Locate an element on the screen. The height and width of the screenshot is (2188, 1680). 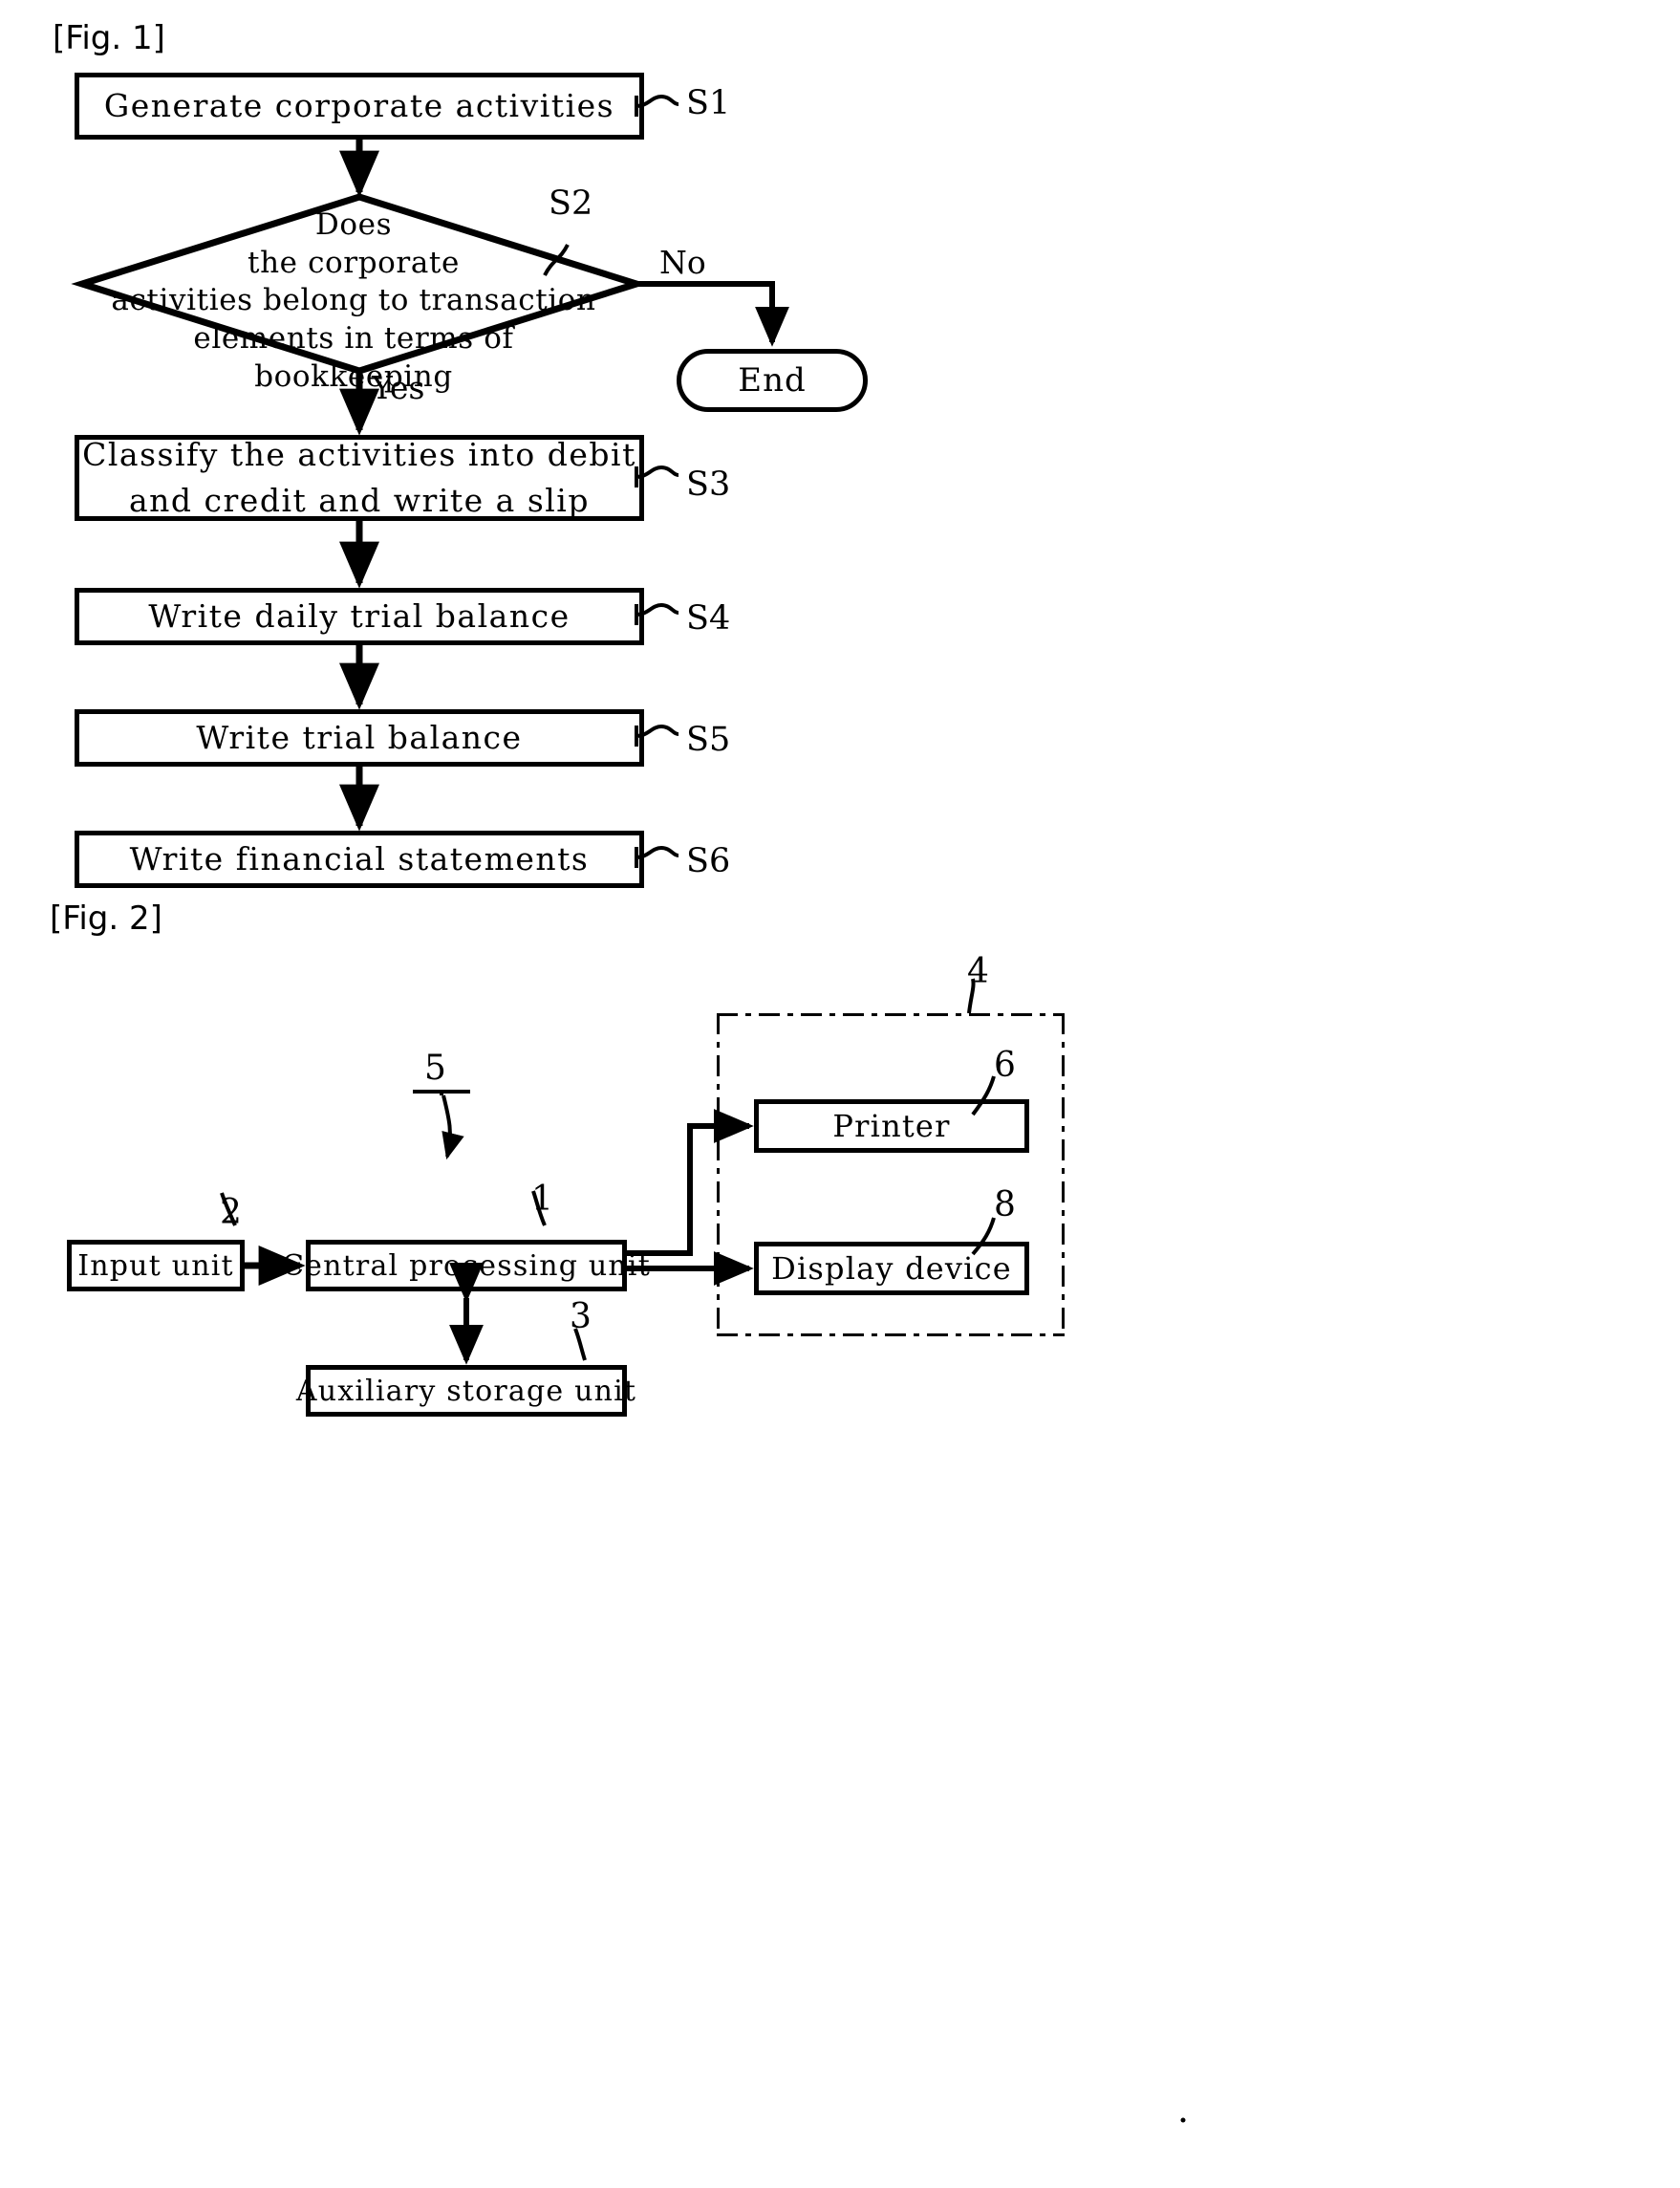
flow-step-s4-label: Write daily trial balance is located at coordinates (359, 616).